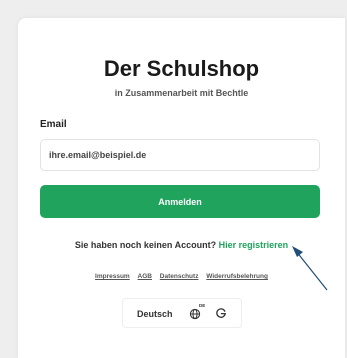  What do you see at coordinates (180, 201) in the screenshot?
I see `login-button: Anmelden` at bounding box center [180, 201].